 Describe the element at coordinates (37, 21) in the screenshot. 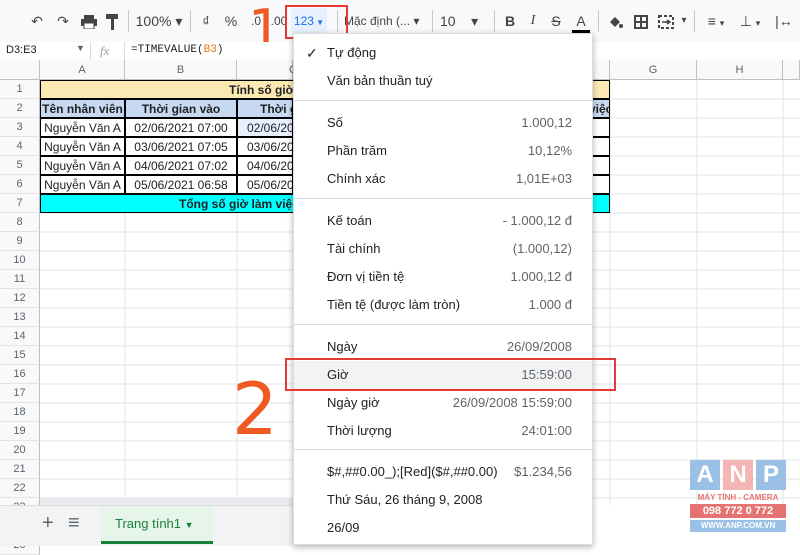

I see `undo-icon: ↶` at that location.